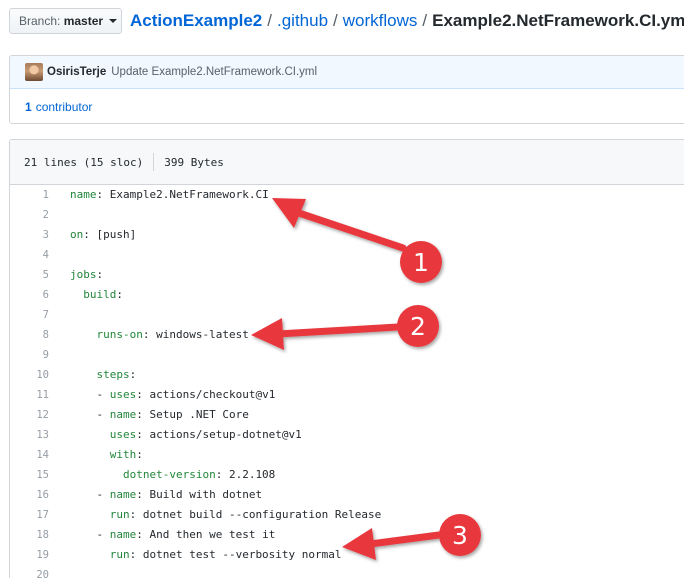 The width and height of the screenshot is (684, 578). Describe the element at coordinates (29, 571) in the screenshot. I see `line-number: 20` at that location.